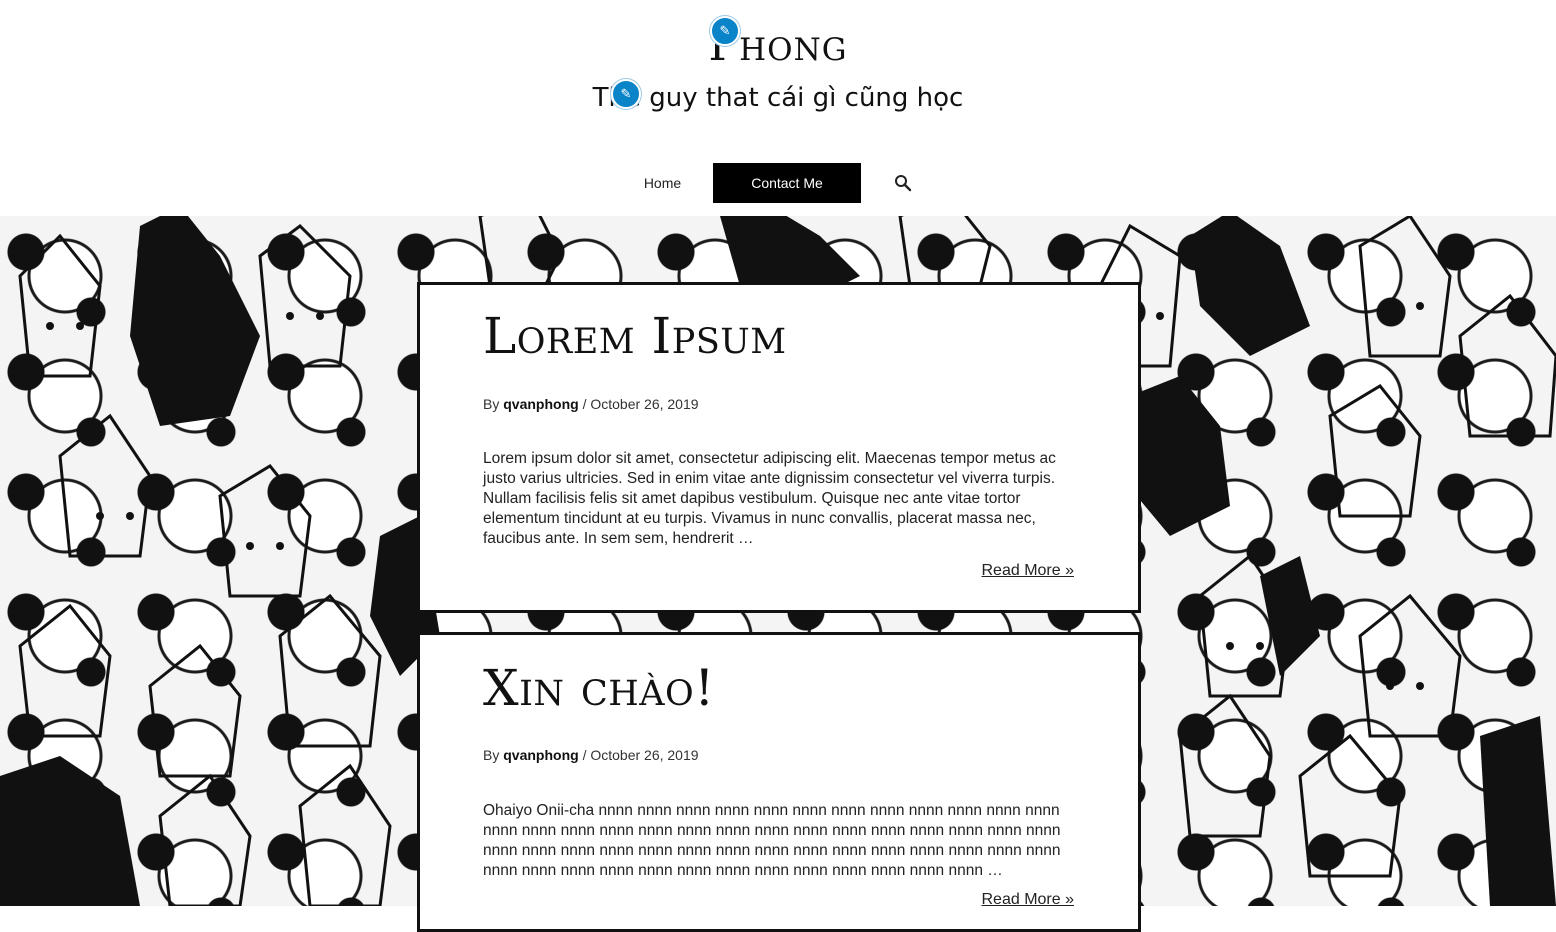  I want to click on main-nav: Home Contact Me, so click(778, 183).